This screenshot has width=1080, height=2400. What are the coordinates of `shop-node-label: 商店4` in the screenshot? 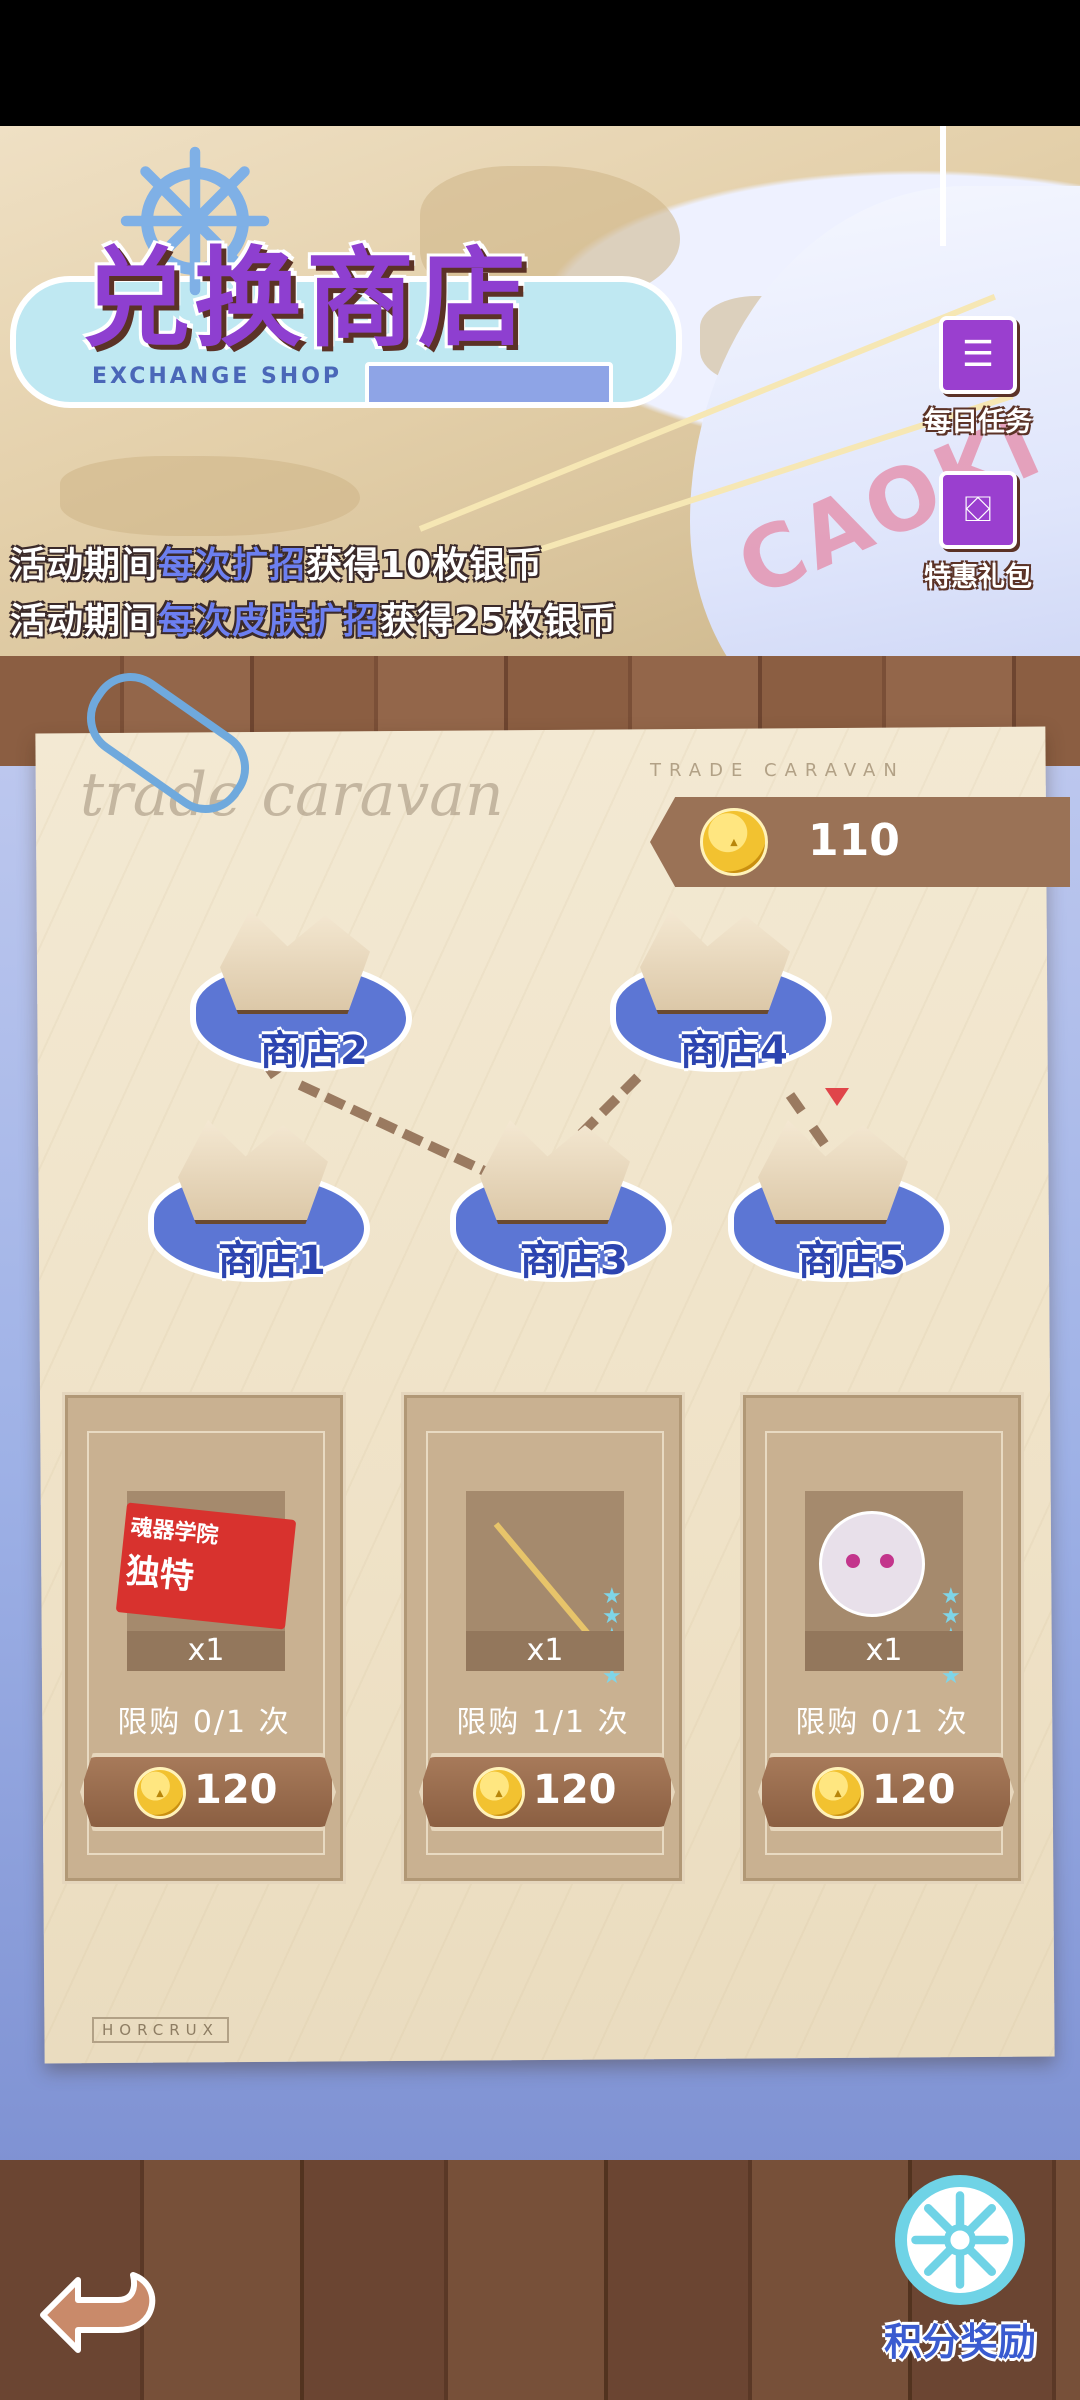 It's located at (734, 1051).